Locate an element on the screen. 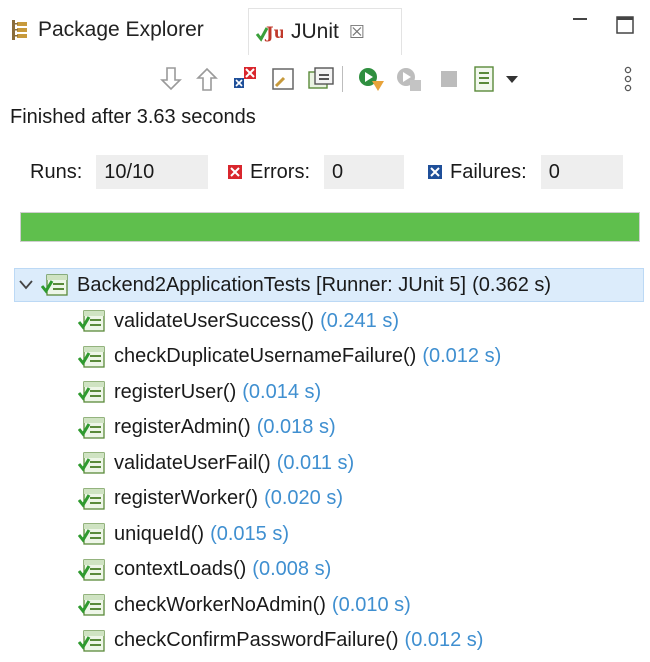 This screenshot has width=650, height=662. test-case-row: checkWorkerNoAdmin() (0.010 s) is located at coordinates (244, 605).